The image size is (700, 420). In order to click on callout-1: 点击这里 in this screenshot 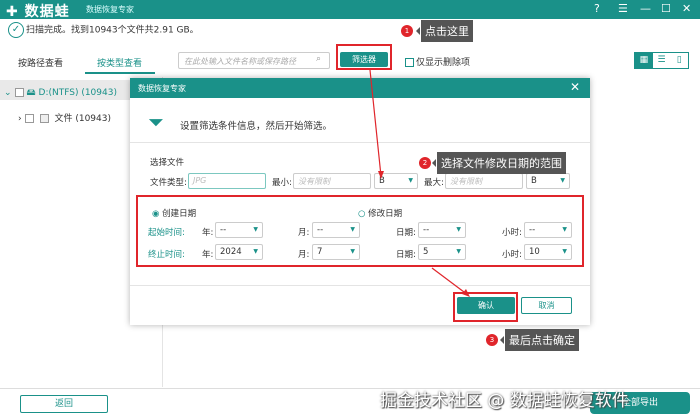, I will do `click(444, 31)`.